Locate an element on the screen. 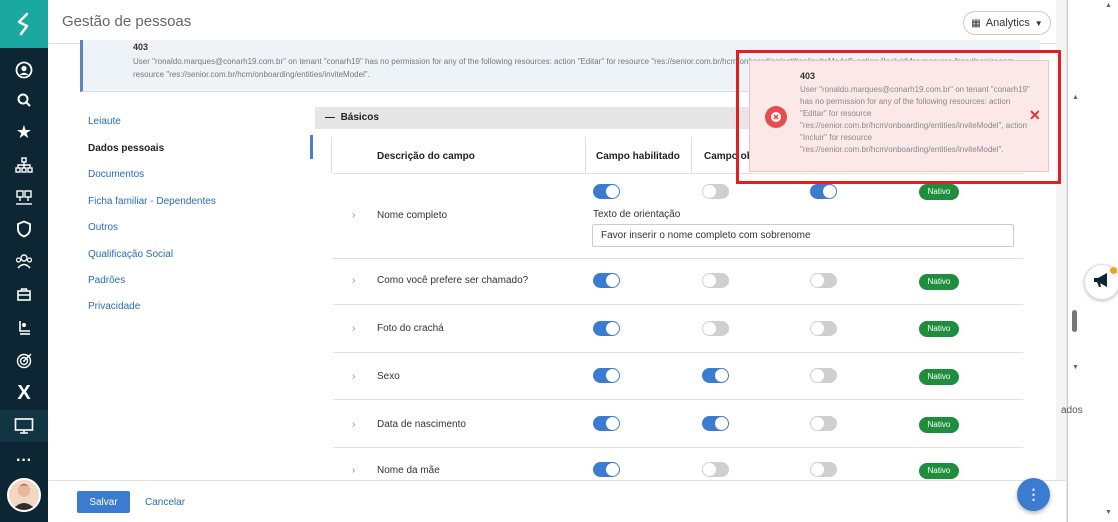  people-icon is located at coordinates (24, 197).